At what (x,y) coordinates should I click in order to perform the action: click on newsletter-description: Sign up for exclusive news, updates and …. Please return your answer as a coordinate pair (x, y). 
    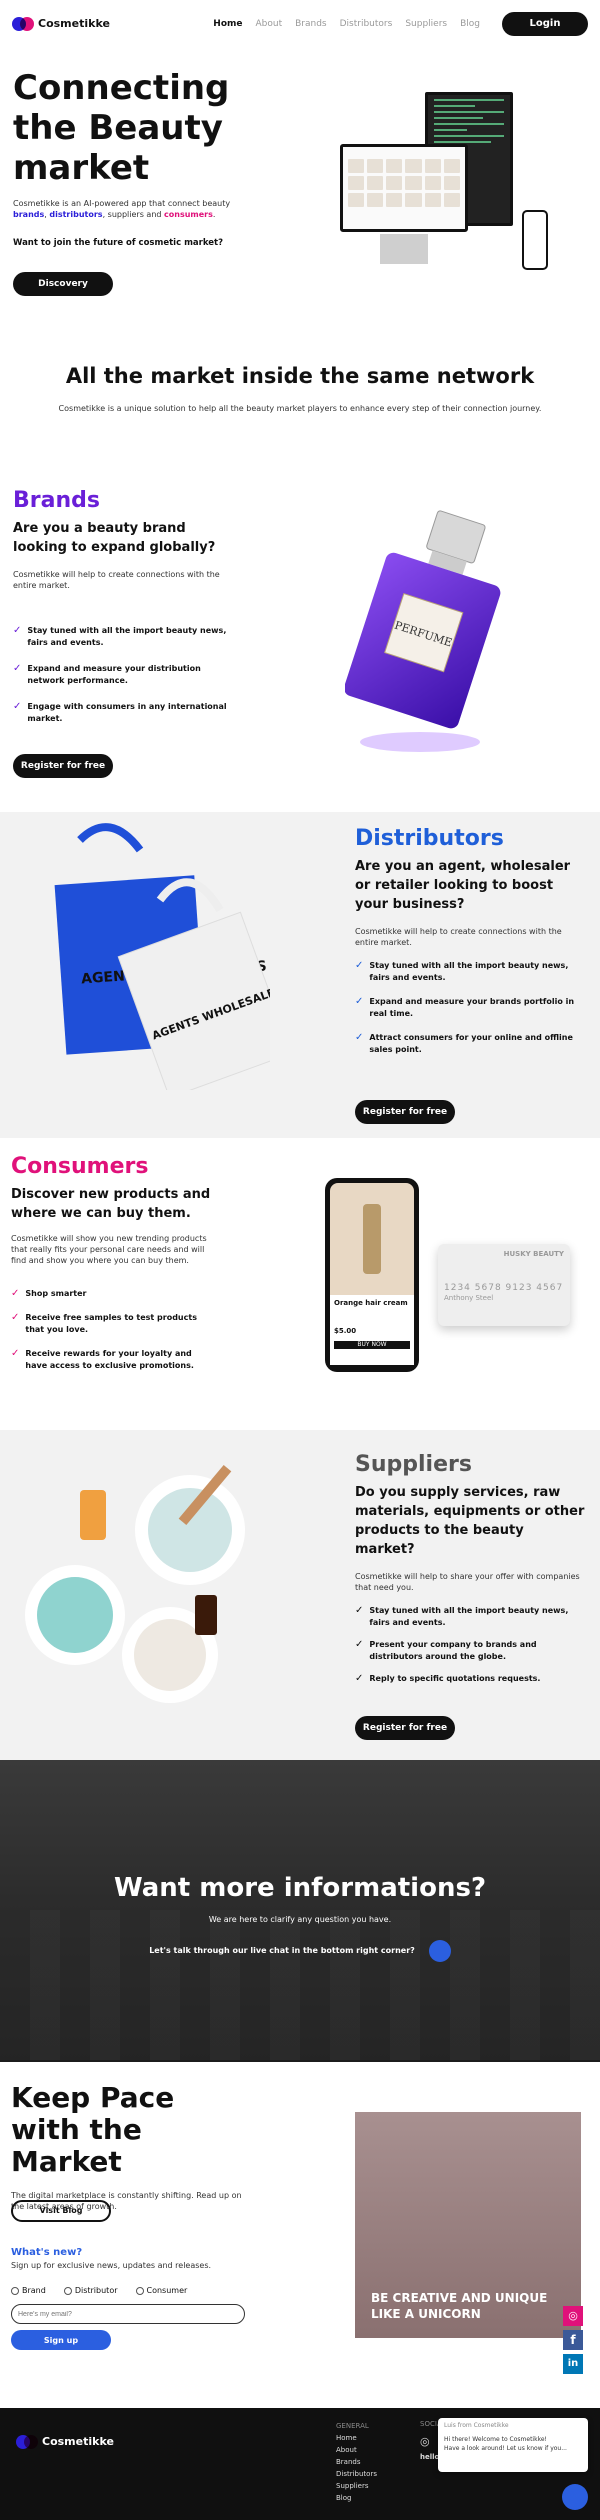
    Looking at the image, I should click on (111, 2265).